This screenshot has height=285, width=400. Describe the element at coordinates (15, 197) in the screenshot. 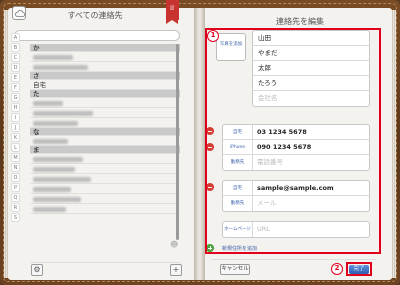

I see `index-letter: Q` at that location.